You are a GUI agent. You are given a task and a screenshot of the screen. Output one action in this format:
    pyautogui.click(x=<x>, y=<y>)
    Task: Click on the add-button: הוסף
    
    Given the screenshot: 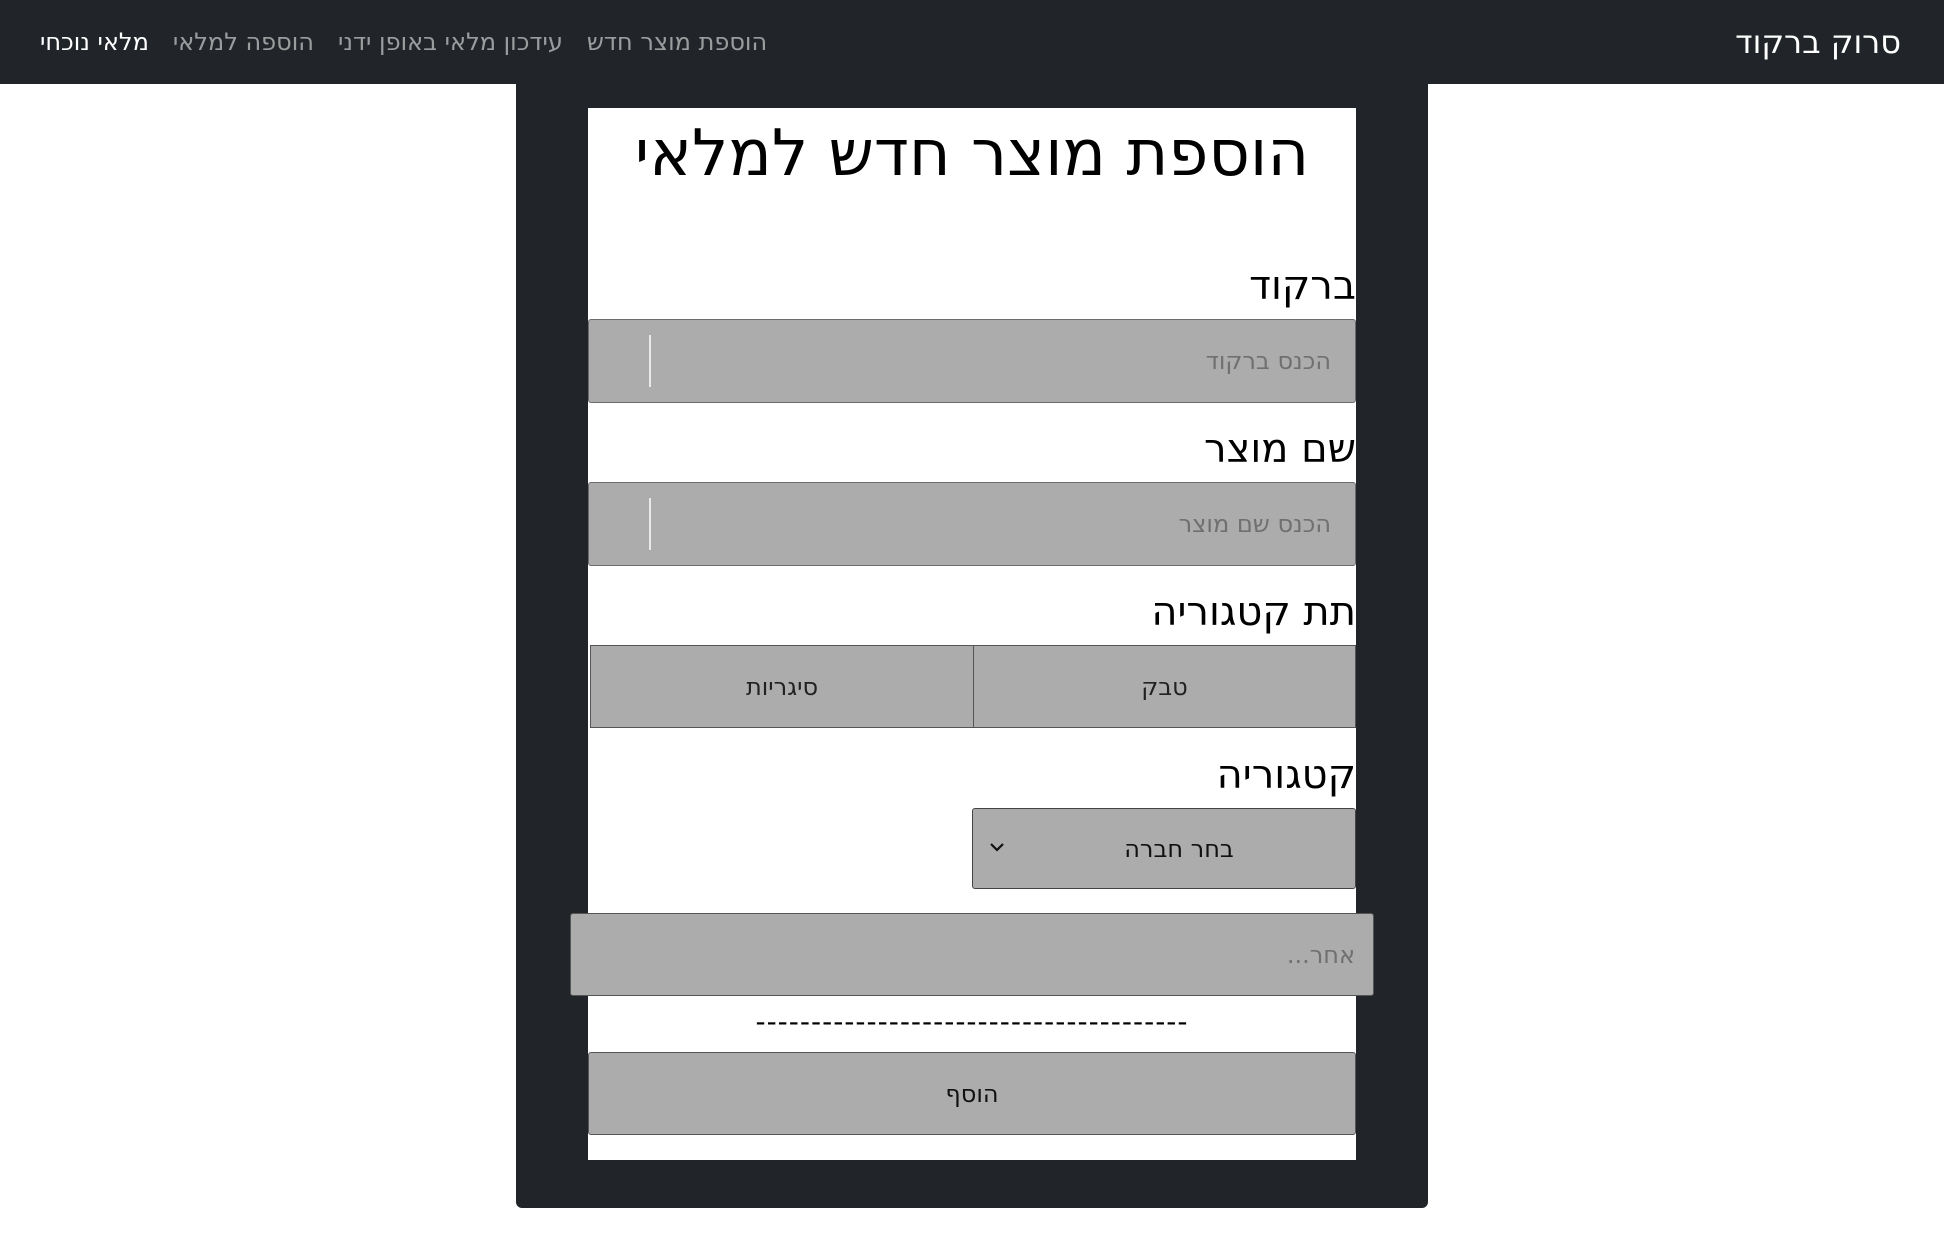 What is the action you would take?
    pyautogui.click(x=972, y=1093)
    